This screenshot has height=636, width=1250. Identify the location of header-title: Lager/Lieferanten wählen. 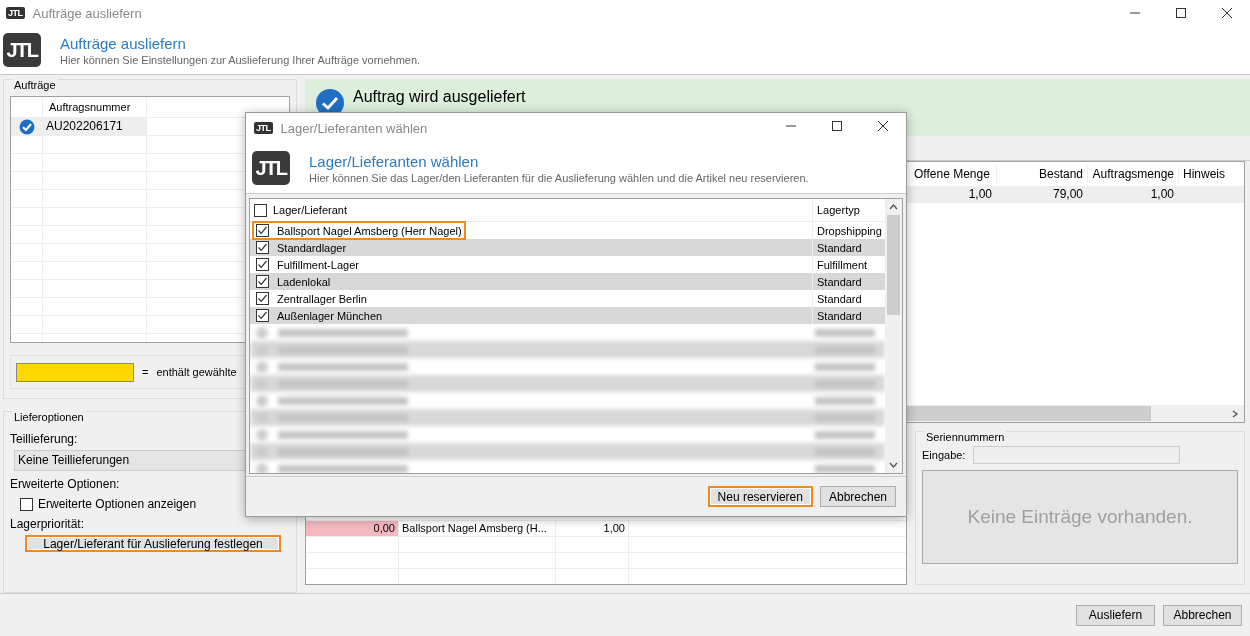
(394, 161).